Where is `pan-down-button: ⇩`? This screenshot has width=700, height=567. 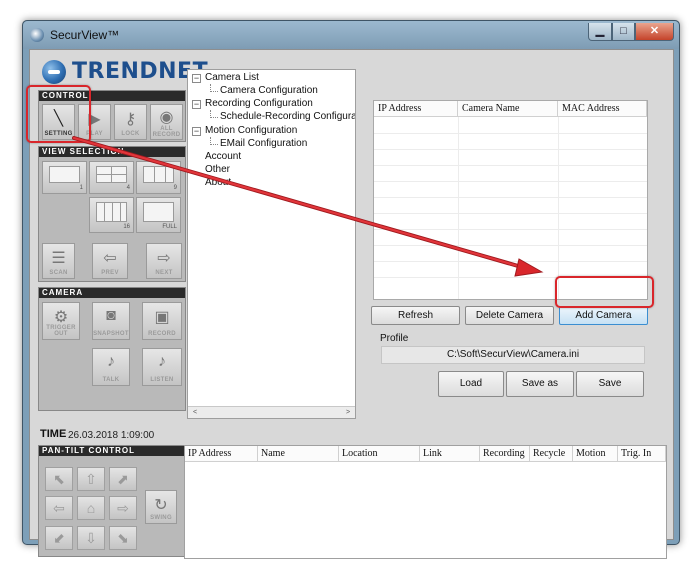 pan-down-button: ⇩ is located at coordinates (91, 538).